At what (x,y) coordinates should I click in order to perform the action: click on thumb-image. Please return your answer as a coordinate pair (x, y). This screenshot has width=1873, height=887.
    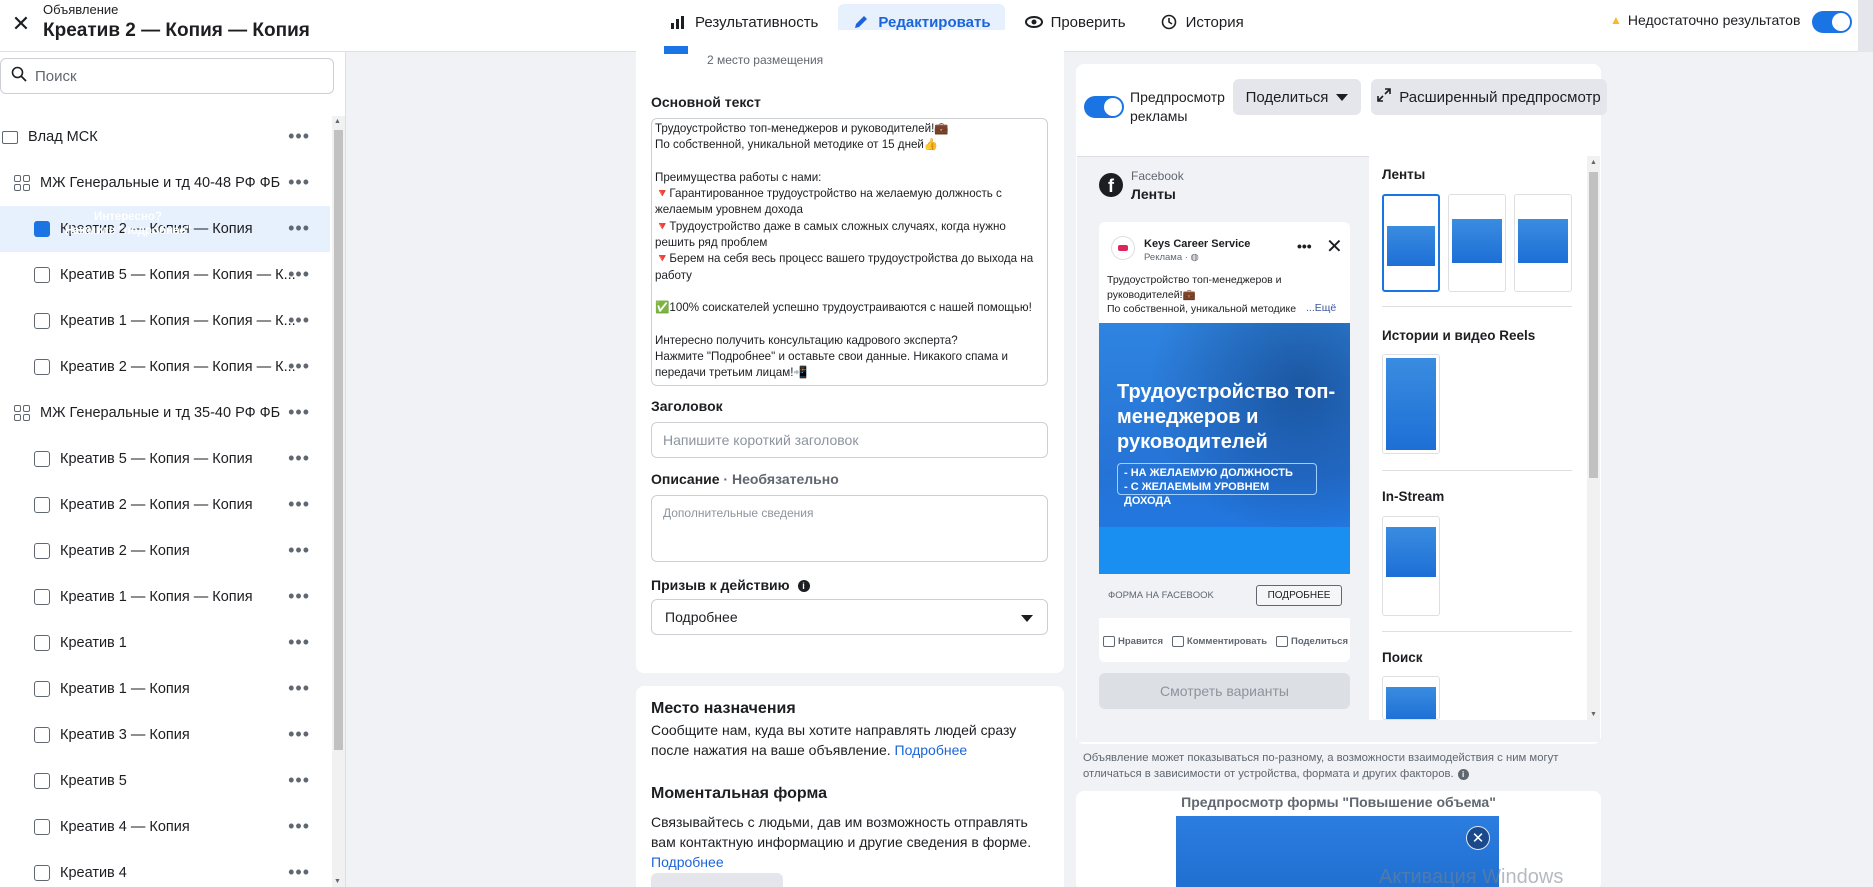
    Looking at the image, I should click on (1411, 246).